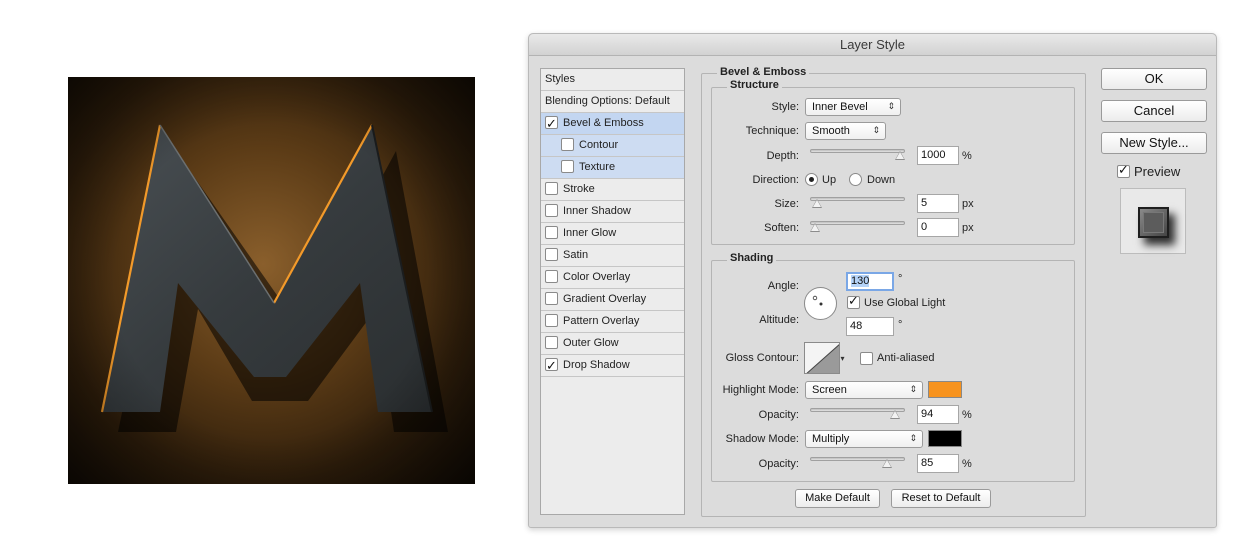 This screenshot has width=1249, height=560. What do you see at coordinates (1154, 111) in the screenshot?
I see `cancel-button: Cancel` at bounding box center [1154, 111].